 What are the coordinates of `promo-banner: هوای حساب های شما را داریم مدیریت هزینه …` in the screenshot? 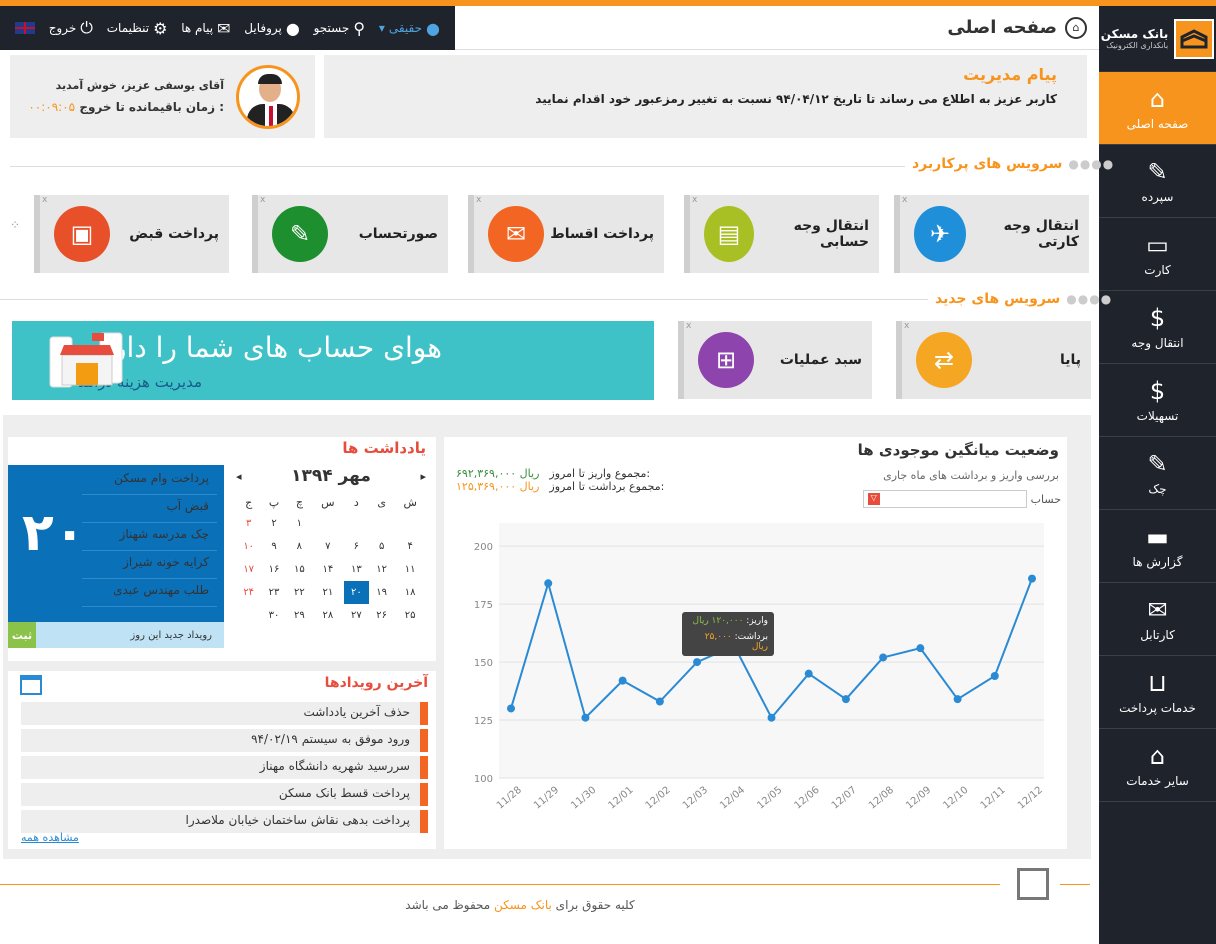 It's located at (333, 360).